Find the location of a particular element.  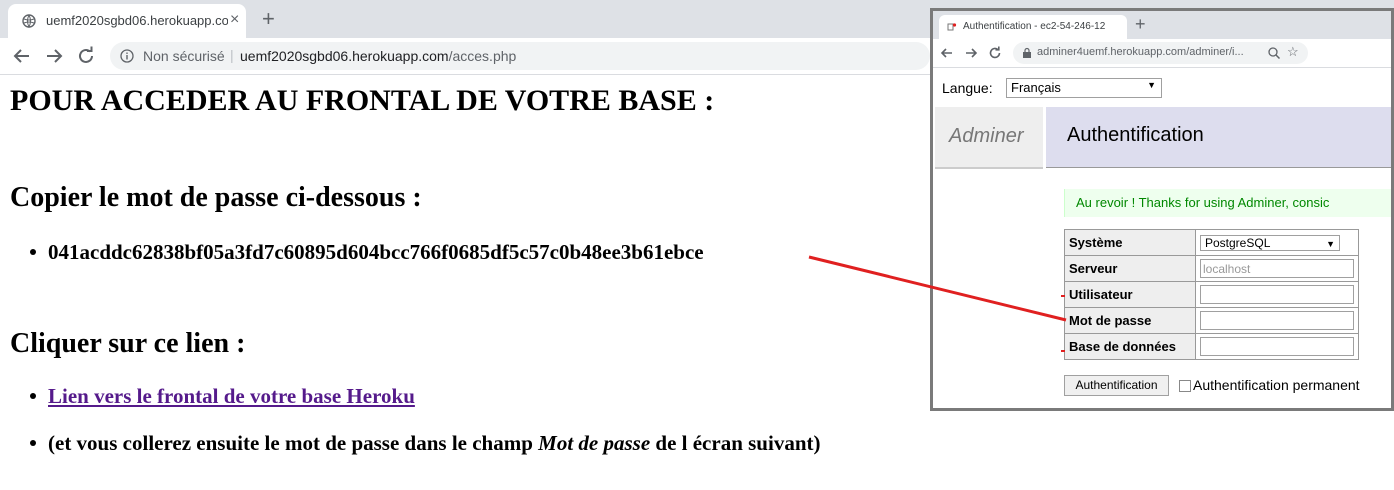

systeme-cell: PostgreSQL ▼ is located at coordinates (1277, 242).